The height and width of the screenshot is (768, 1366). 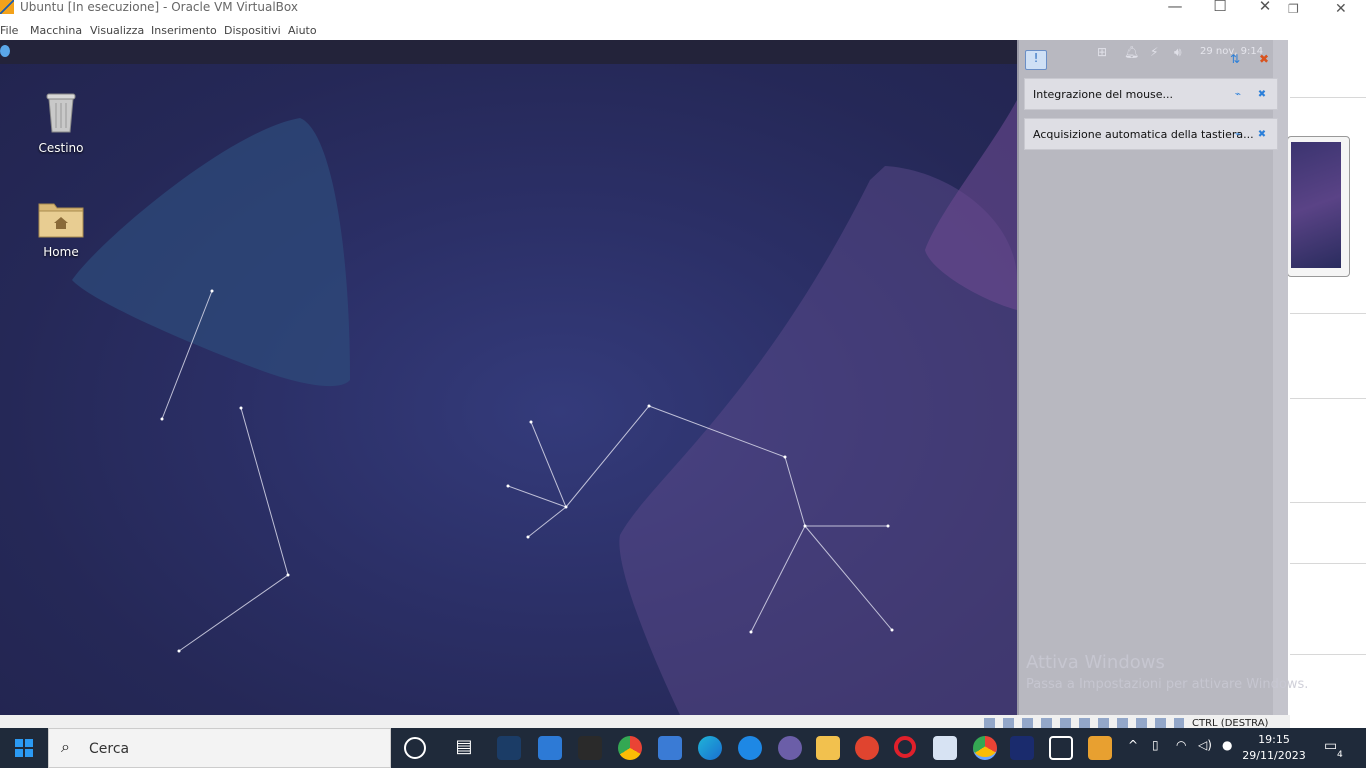 What do you see at coordinates (670, 748) in the screenshot?
I see `store-icon` at bounding box center [670, 748].